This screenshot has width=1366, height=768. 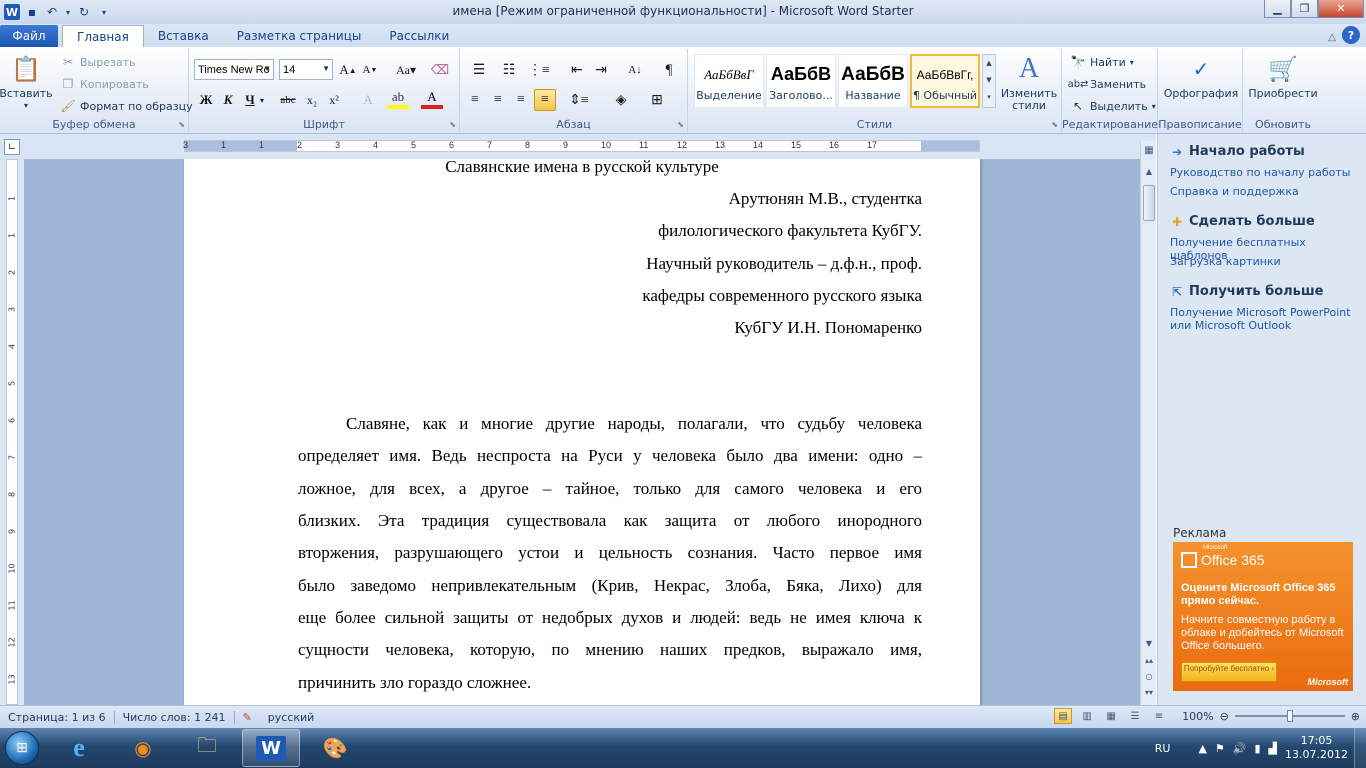 I want to click on web-layout-view-button: ▦, so click(x=1111, y=716).